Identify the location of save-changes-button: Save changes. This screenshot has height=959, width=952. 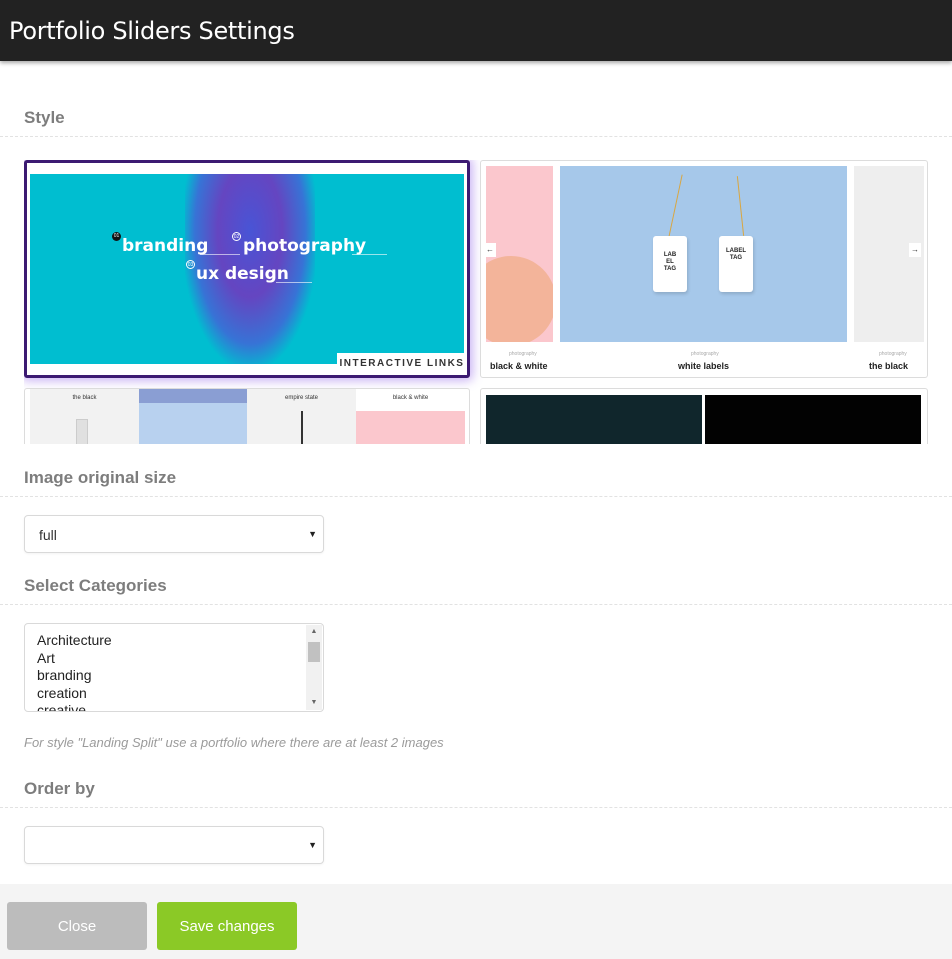
(227, 926).